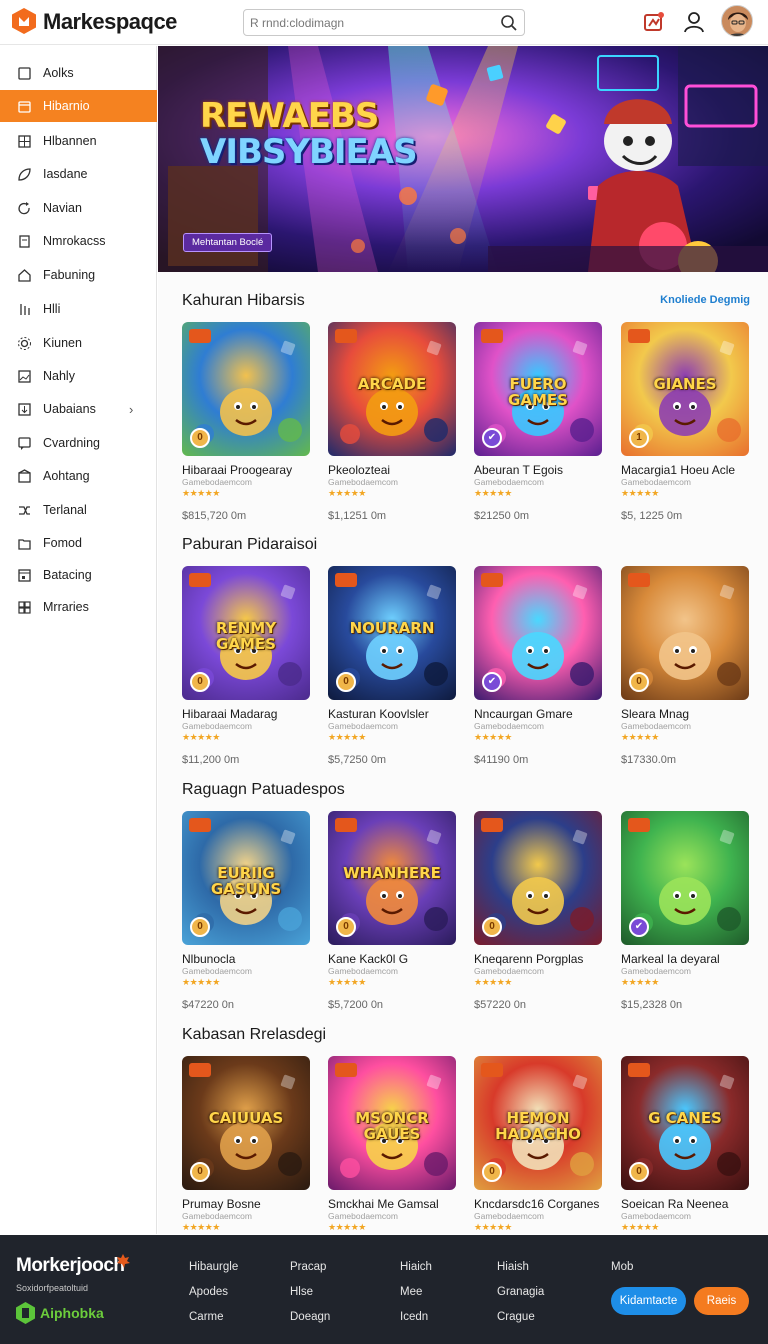  I want to click on game-title: Macargia1 Hoeu Acle, so click(678, 470).